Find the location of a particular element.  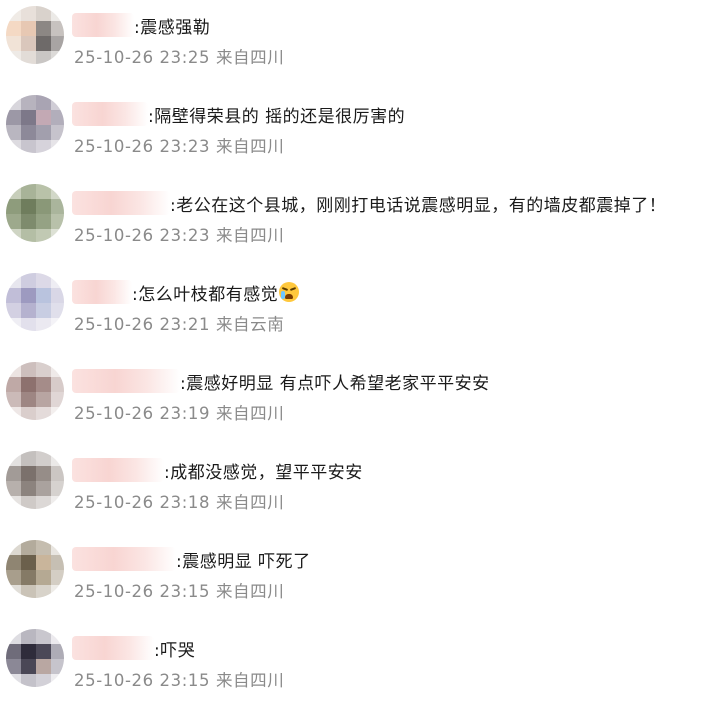

comment-time: 25-10-26 23:19 is located at coordinates (142, 413).